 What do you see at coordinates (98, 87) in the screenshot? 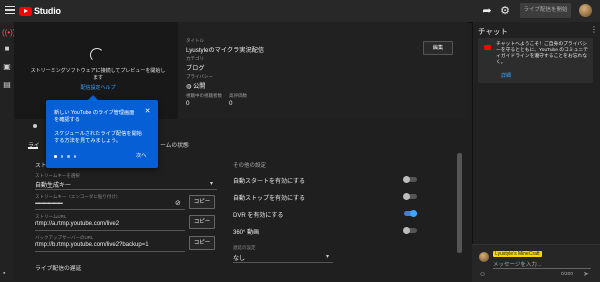
I see `setup-help-link: 配信設定ヘルプ` at bounding box center [98, 87].